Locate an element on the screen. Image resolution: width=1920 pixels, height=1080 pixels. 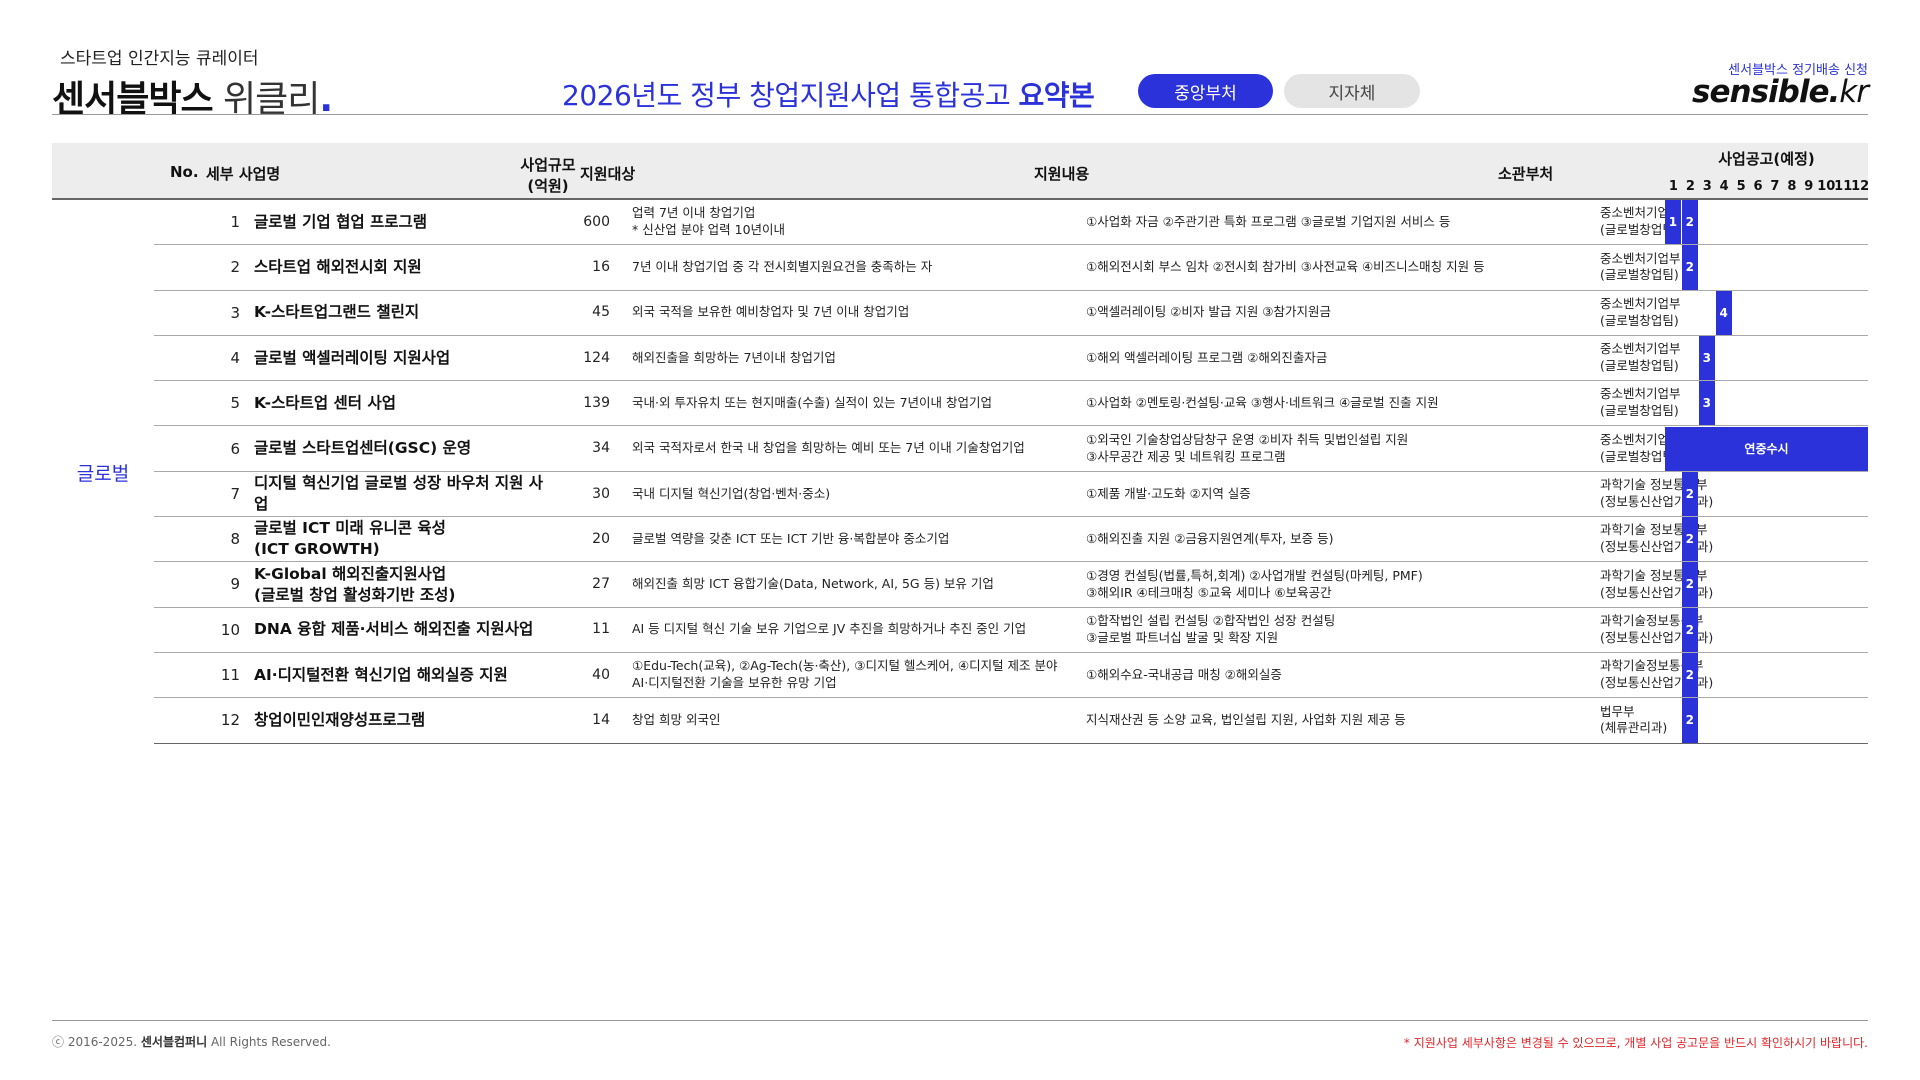
header-name: 세부 사업명 is located at coordinates (243, 174).